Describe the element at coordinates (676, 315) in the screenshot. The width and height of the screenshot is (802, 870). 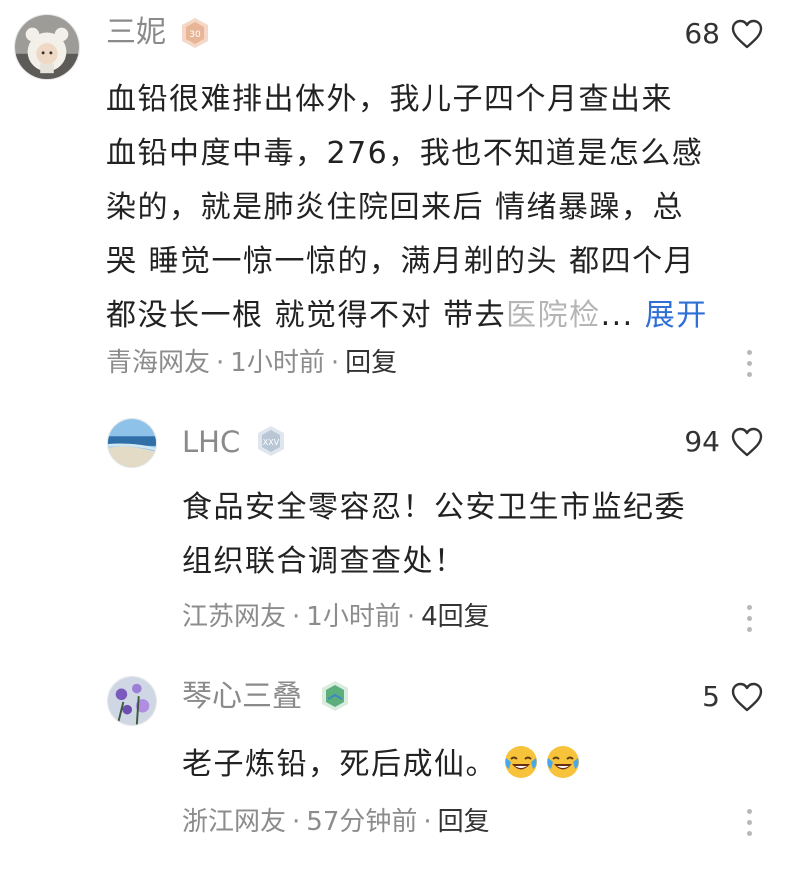
I see `expand-link: 展开` at that location.